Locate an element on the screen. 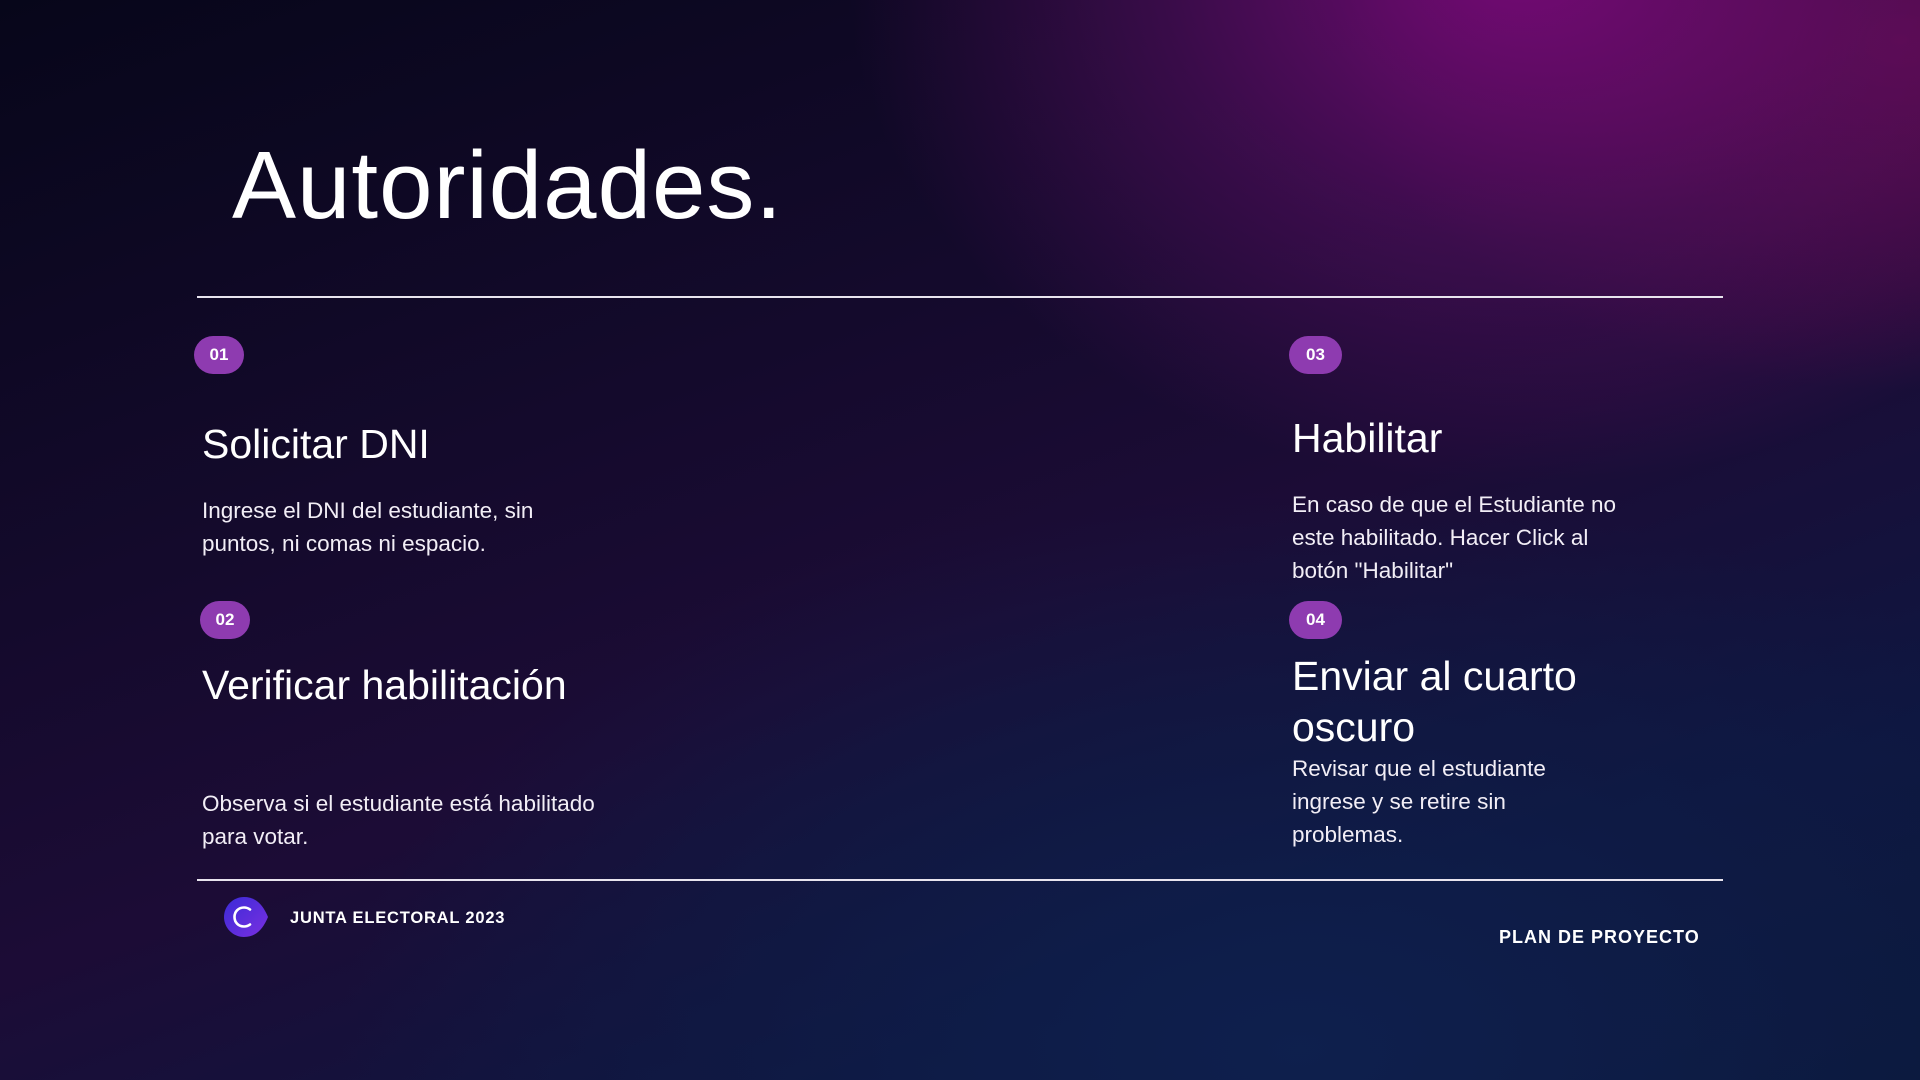 The width and height of the screenshot is (1920, 1080). slide-title: Autoridades. is located at coordinates (508, 185).